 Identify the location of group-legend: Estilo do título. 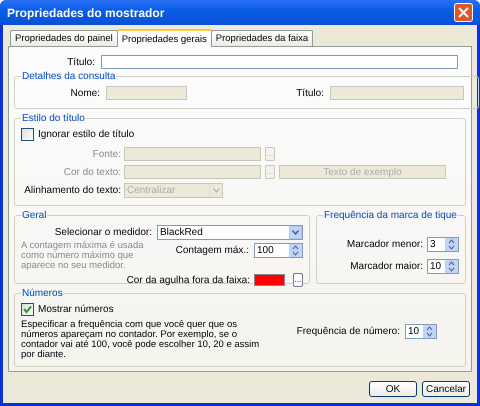
(53, 118).